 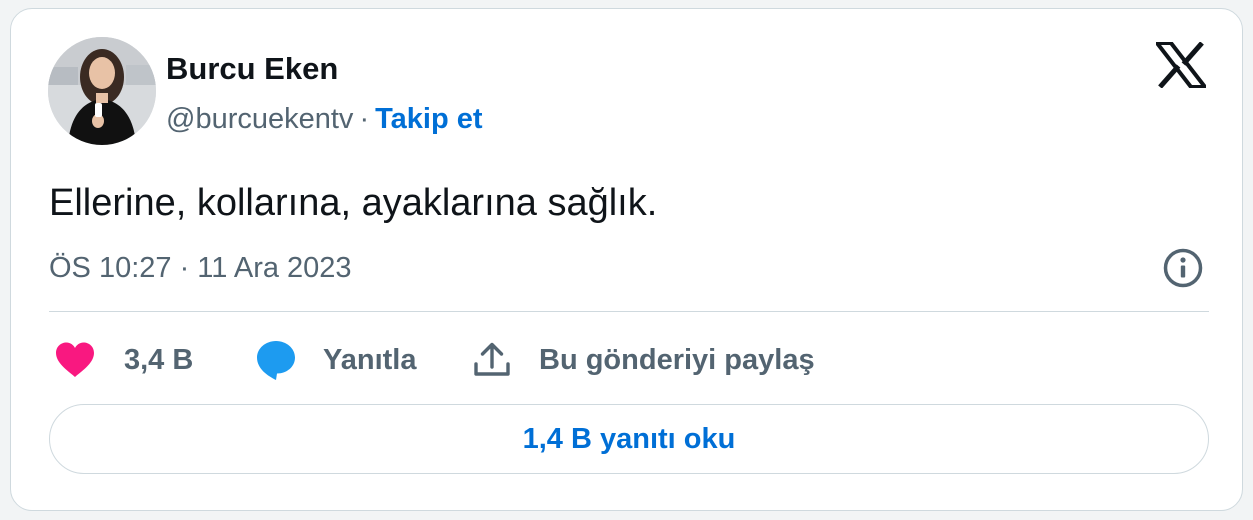 What do you see at coordinates (1181, 65) in the screenshot?
I see `x-logo-icon` at bounding box center [1181, 65].